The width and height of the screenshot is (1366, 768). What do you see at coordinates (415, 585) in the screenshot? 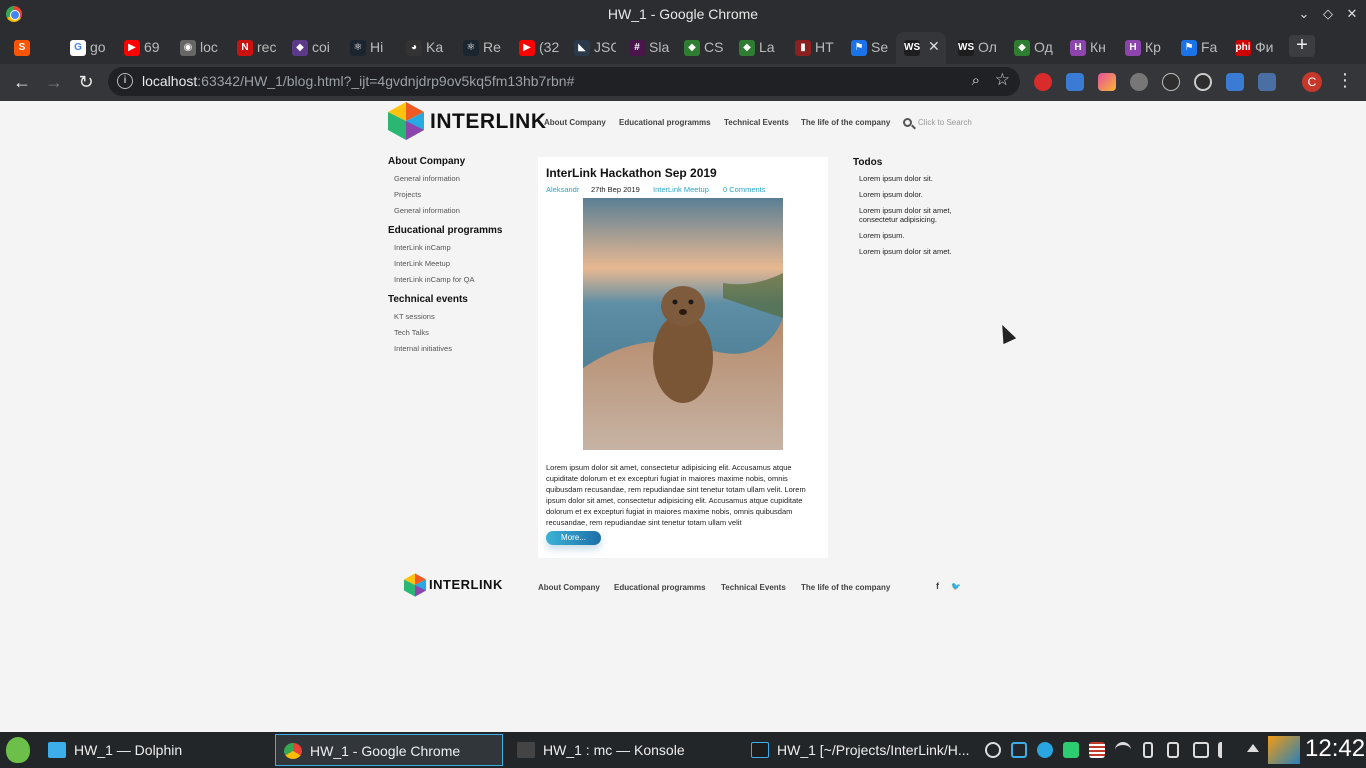
I see `footer-logo-icon` at bounding box center [415, 585].